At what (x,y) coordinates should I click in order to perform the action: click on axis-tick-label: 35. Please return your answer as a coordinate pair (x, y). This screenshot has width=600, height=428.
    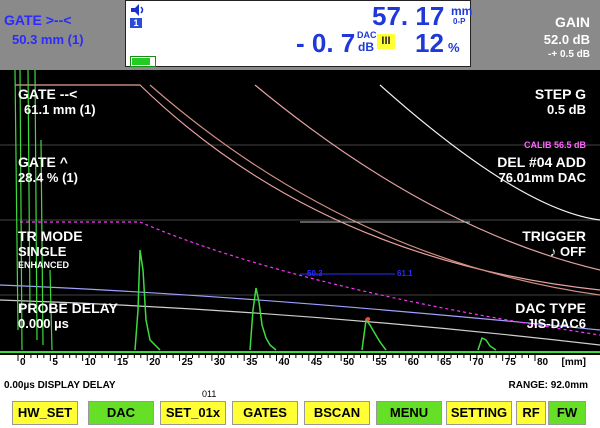
    Looking at the image, I should click on (252, 362).